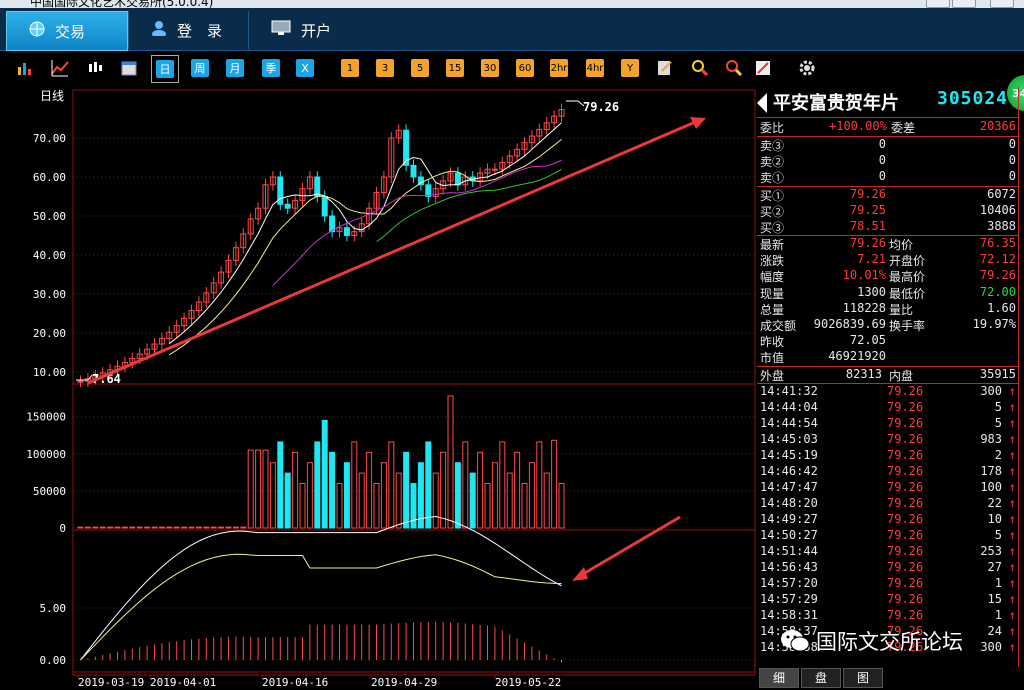 The height and width of the screenshot is (690, 1024). Describe the element at coordinates (887, 117) in the screenshot. I see `divider` at that location.